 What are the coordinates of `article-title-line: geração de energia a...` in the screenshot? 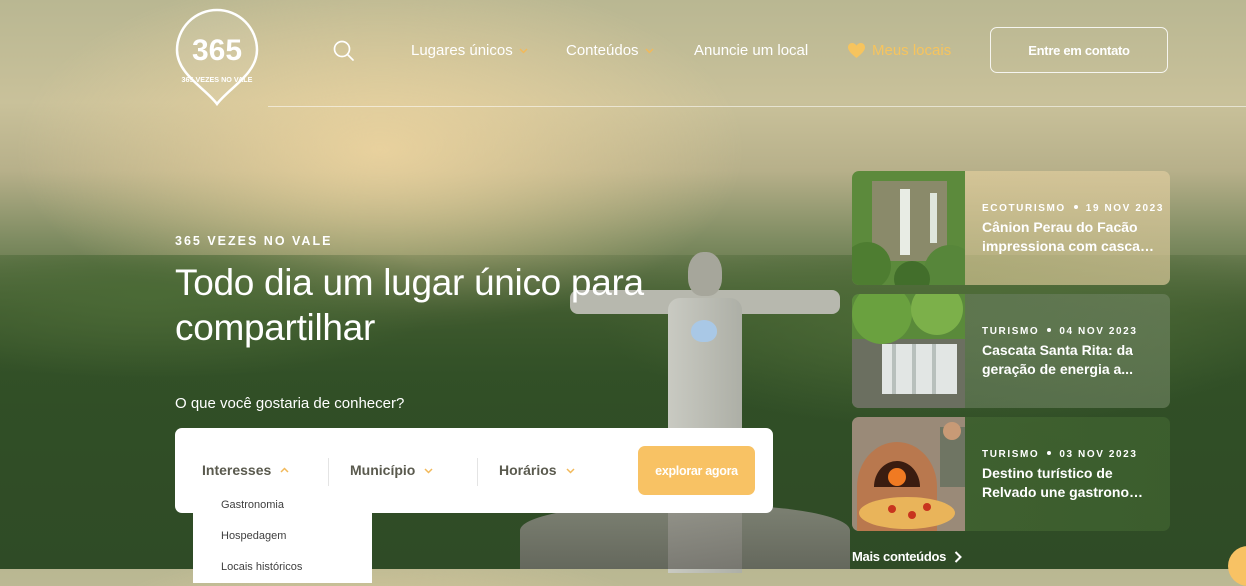 It's located at (1057, 369).